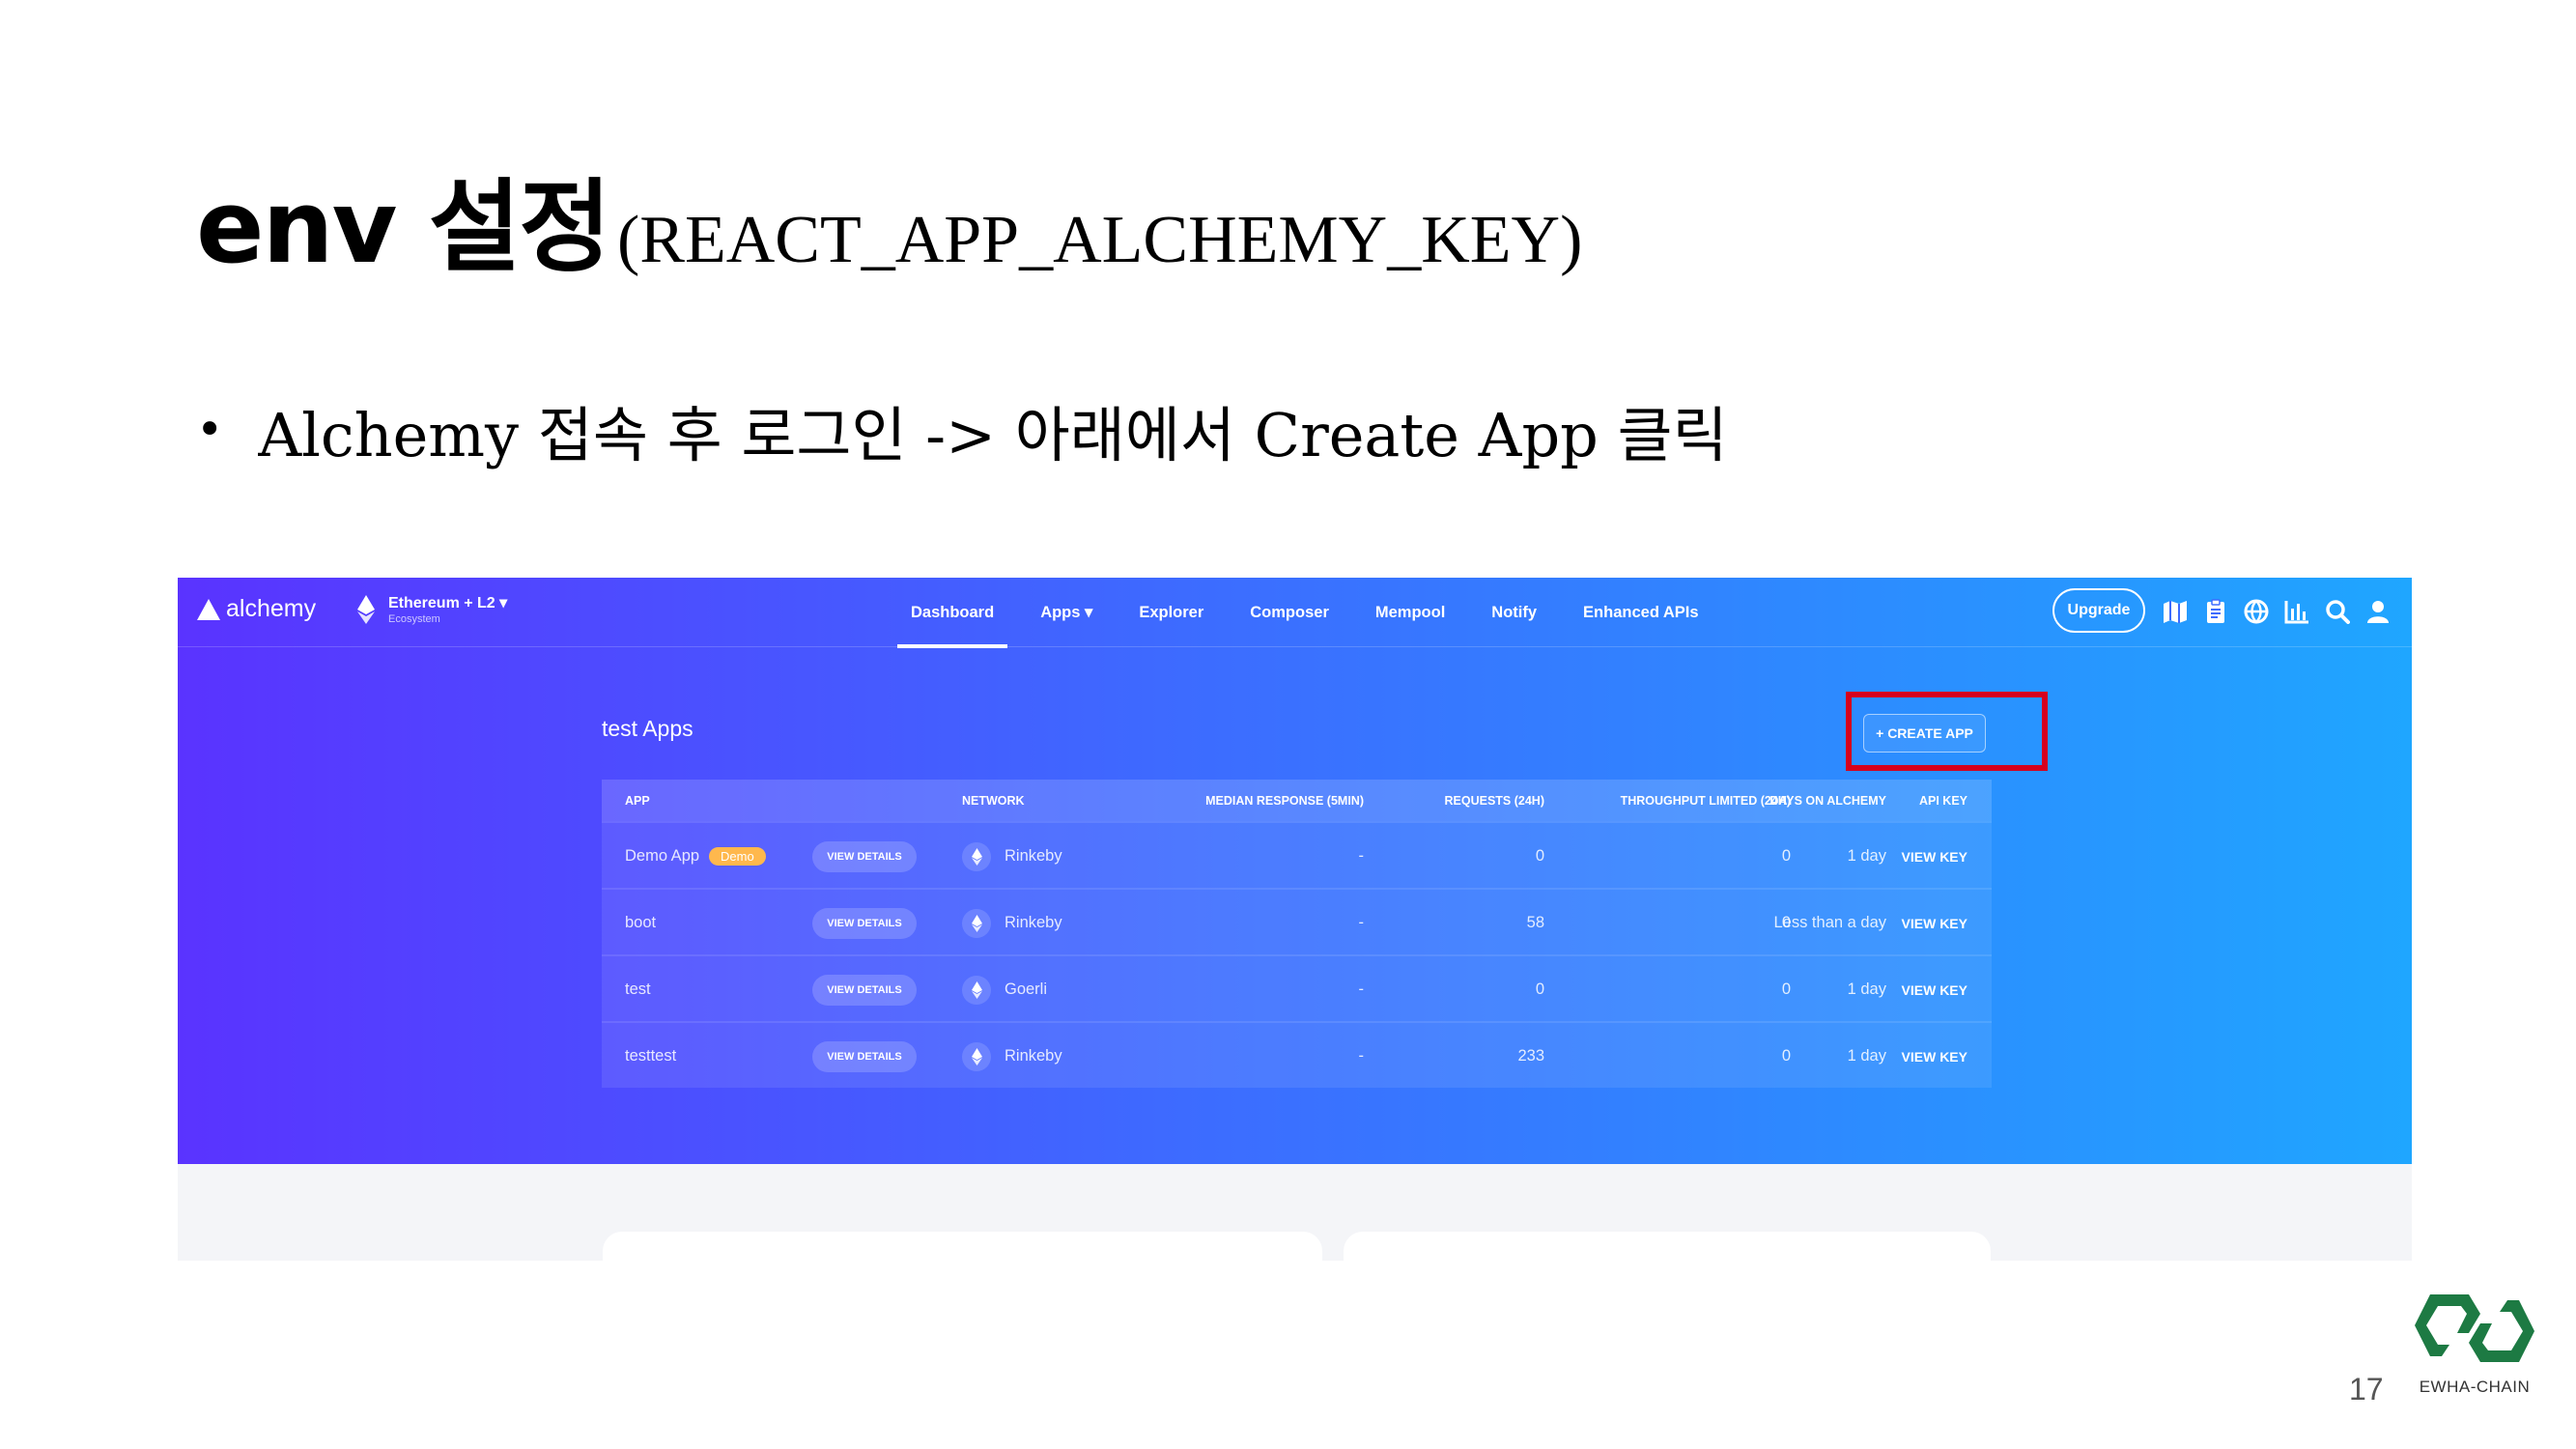 This screenshot has width=2576, height=1449. I want to click on slide-title: env 설정 (REACT_APP_ALCHEMY_KEY), so click(889, 215).